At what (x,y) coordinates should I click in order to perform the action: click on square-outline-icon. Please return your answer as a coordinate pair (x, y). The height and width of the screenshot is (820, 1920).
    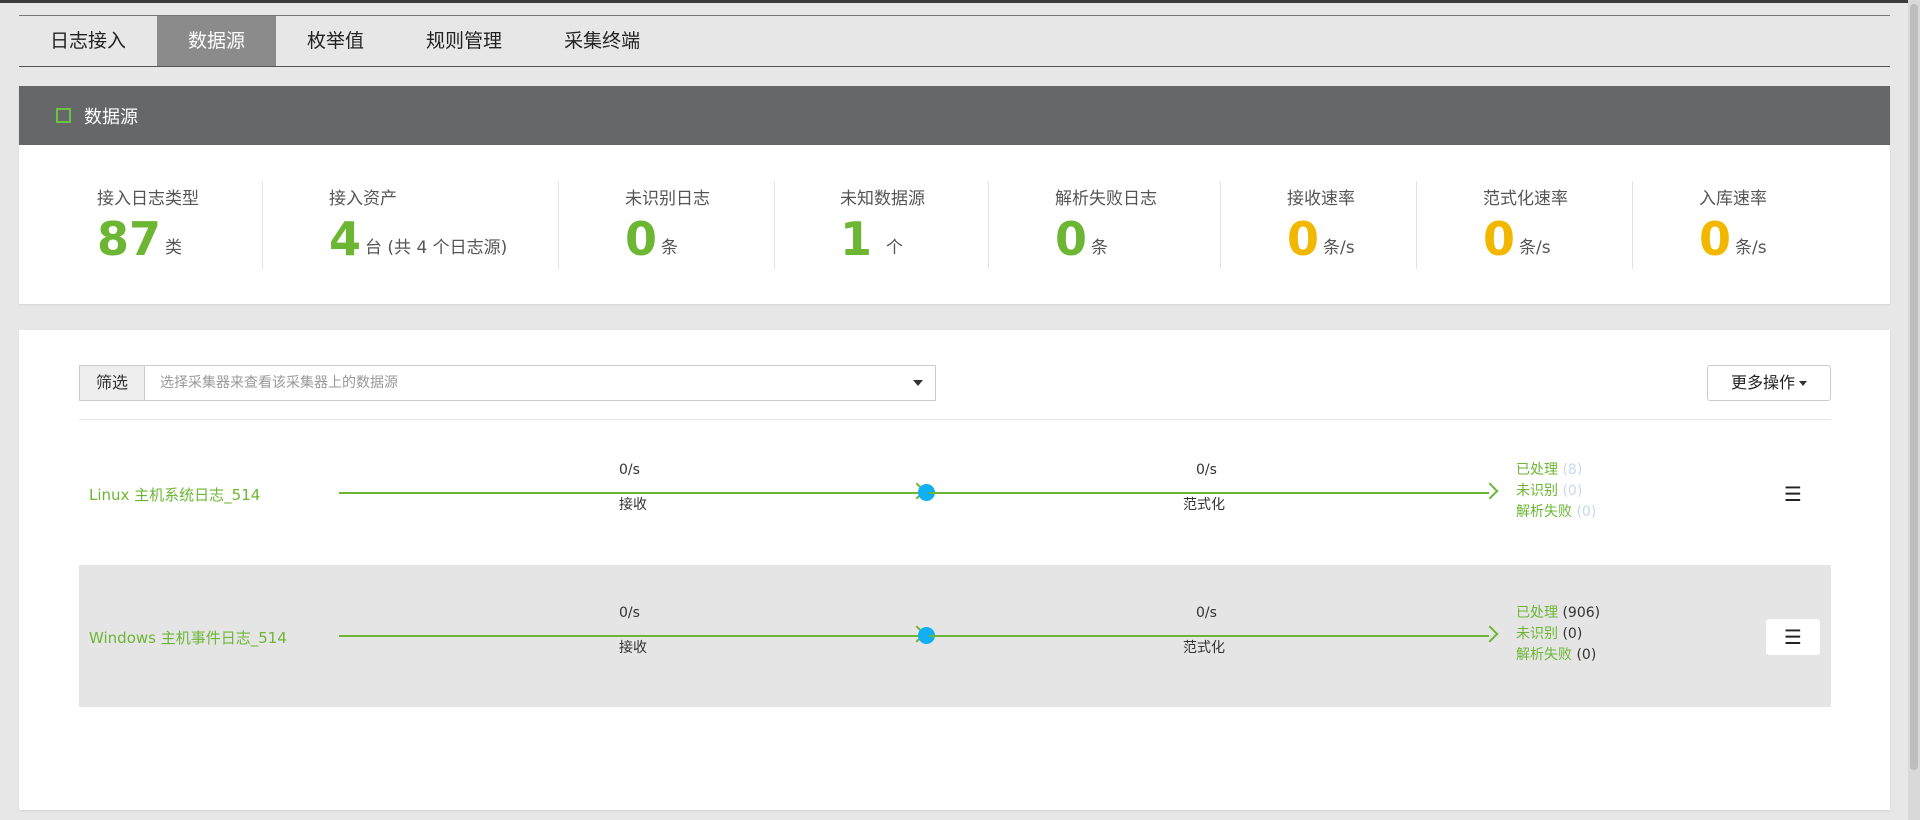
    Looking at the image, I should click on (63, 115).